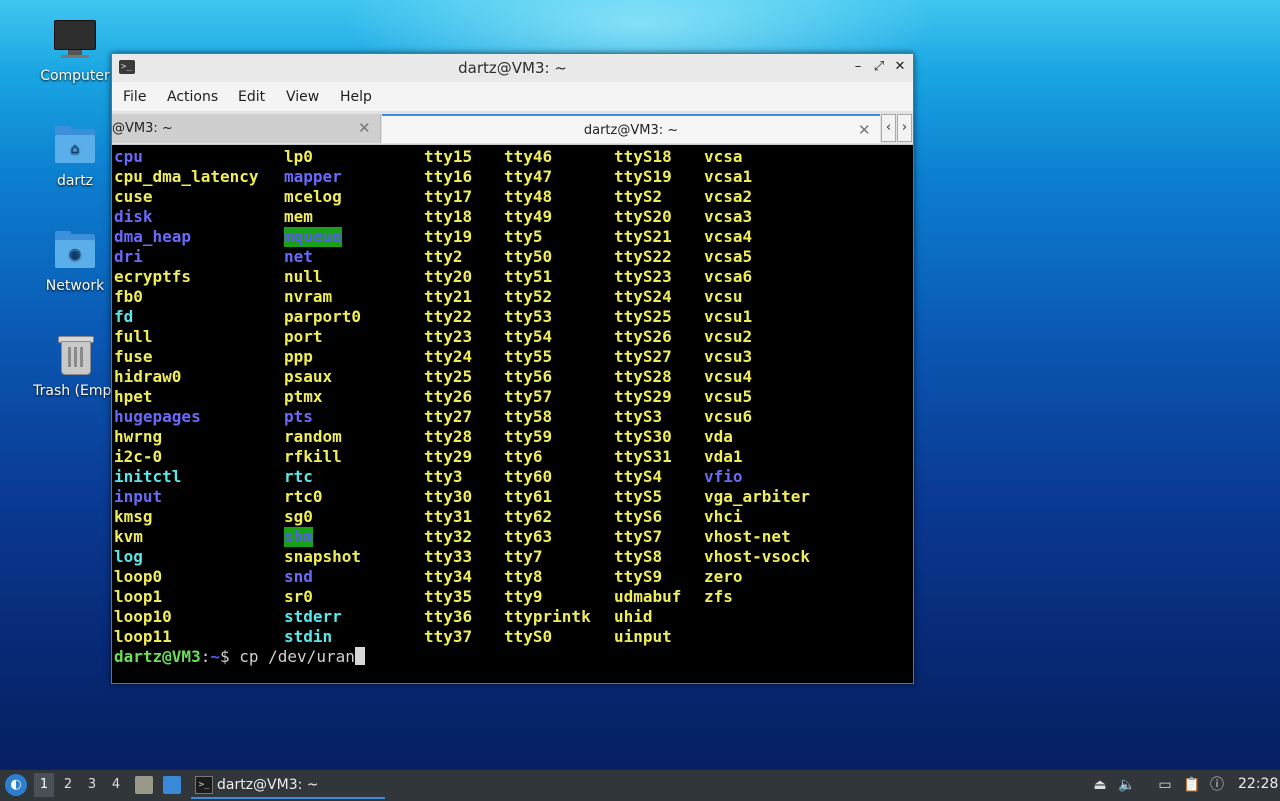  Describe the element at coordinates (904, 128) in the screenshot. I see `tab-scroll-right-button: ›` at that location.